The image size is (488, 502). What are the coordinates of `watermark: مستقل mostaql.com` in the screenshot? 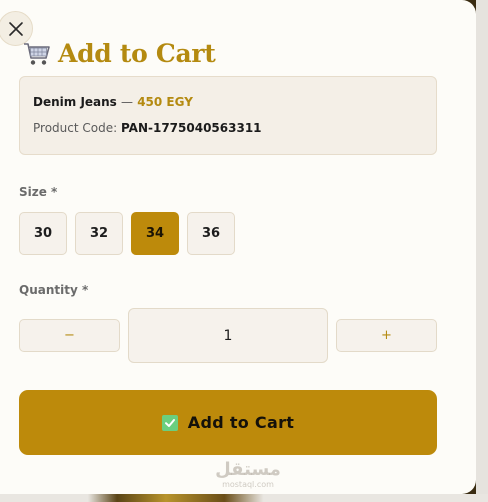 It's located at (248, 474).